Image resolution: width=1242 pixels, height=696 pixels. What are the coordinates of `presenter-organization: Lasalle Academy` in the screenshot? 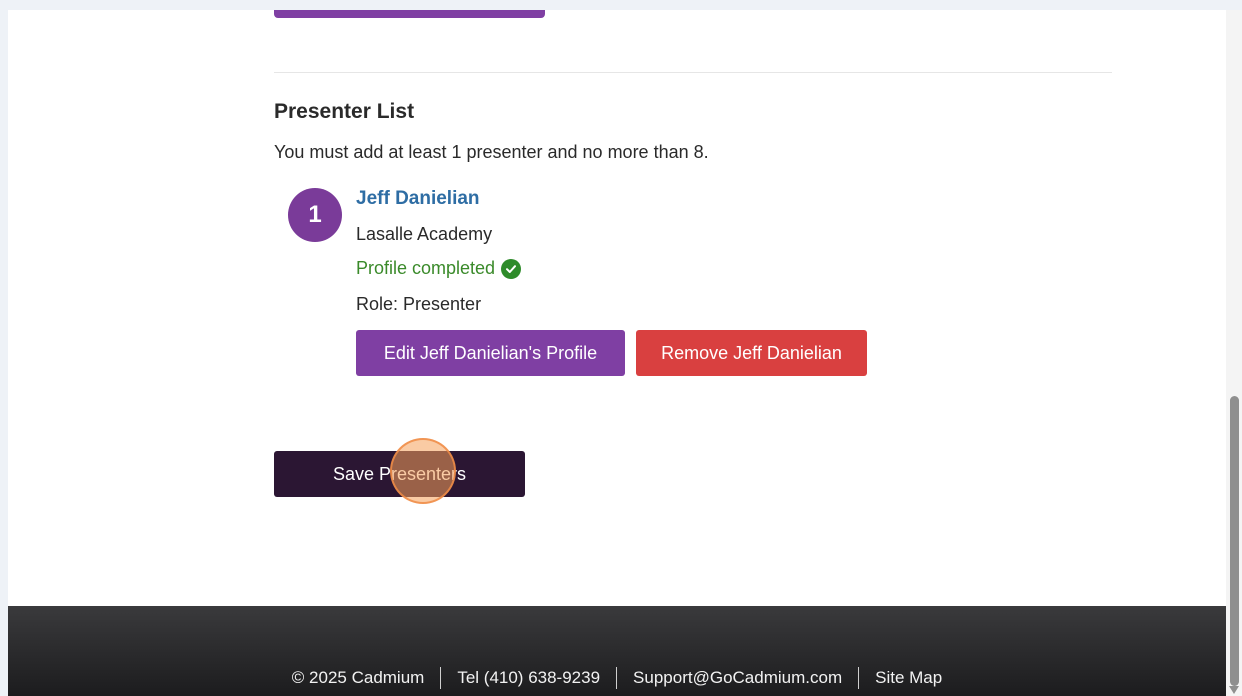 It's located at (424, 234).